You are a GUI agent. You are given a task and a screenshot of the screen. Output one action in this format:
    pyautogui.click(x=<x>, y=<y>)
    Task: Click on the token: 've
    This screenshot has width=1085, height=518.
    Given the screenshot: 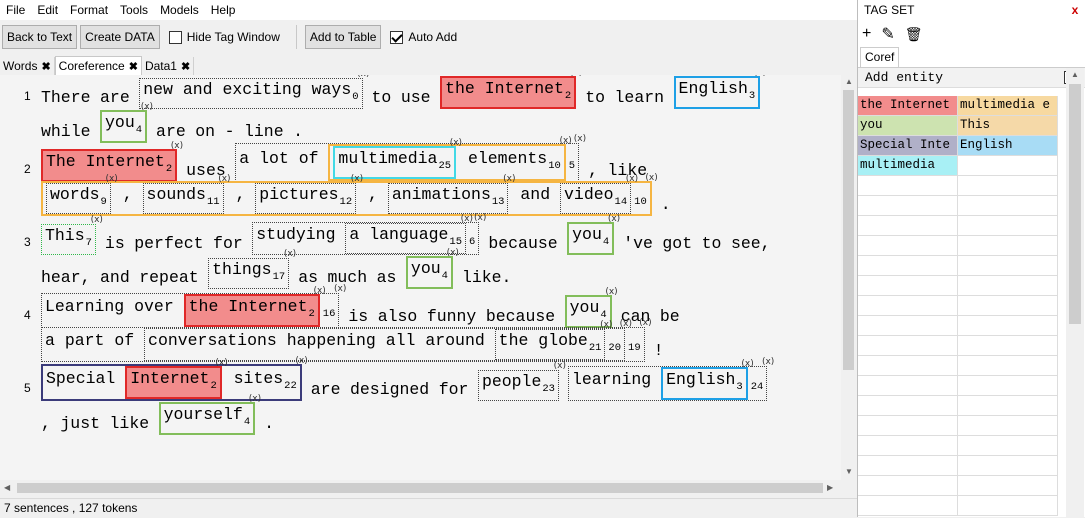 What is the action you would take?
    pyautogui.click(x=638, y=244)
    